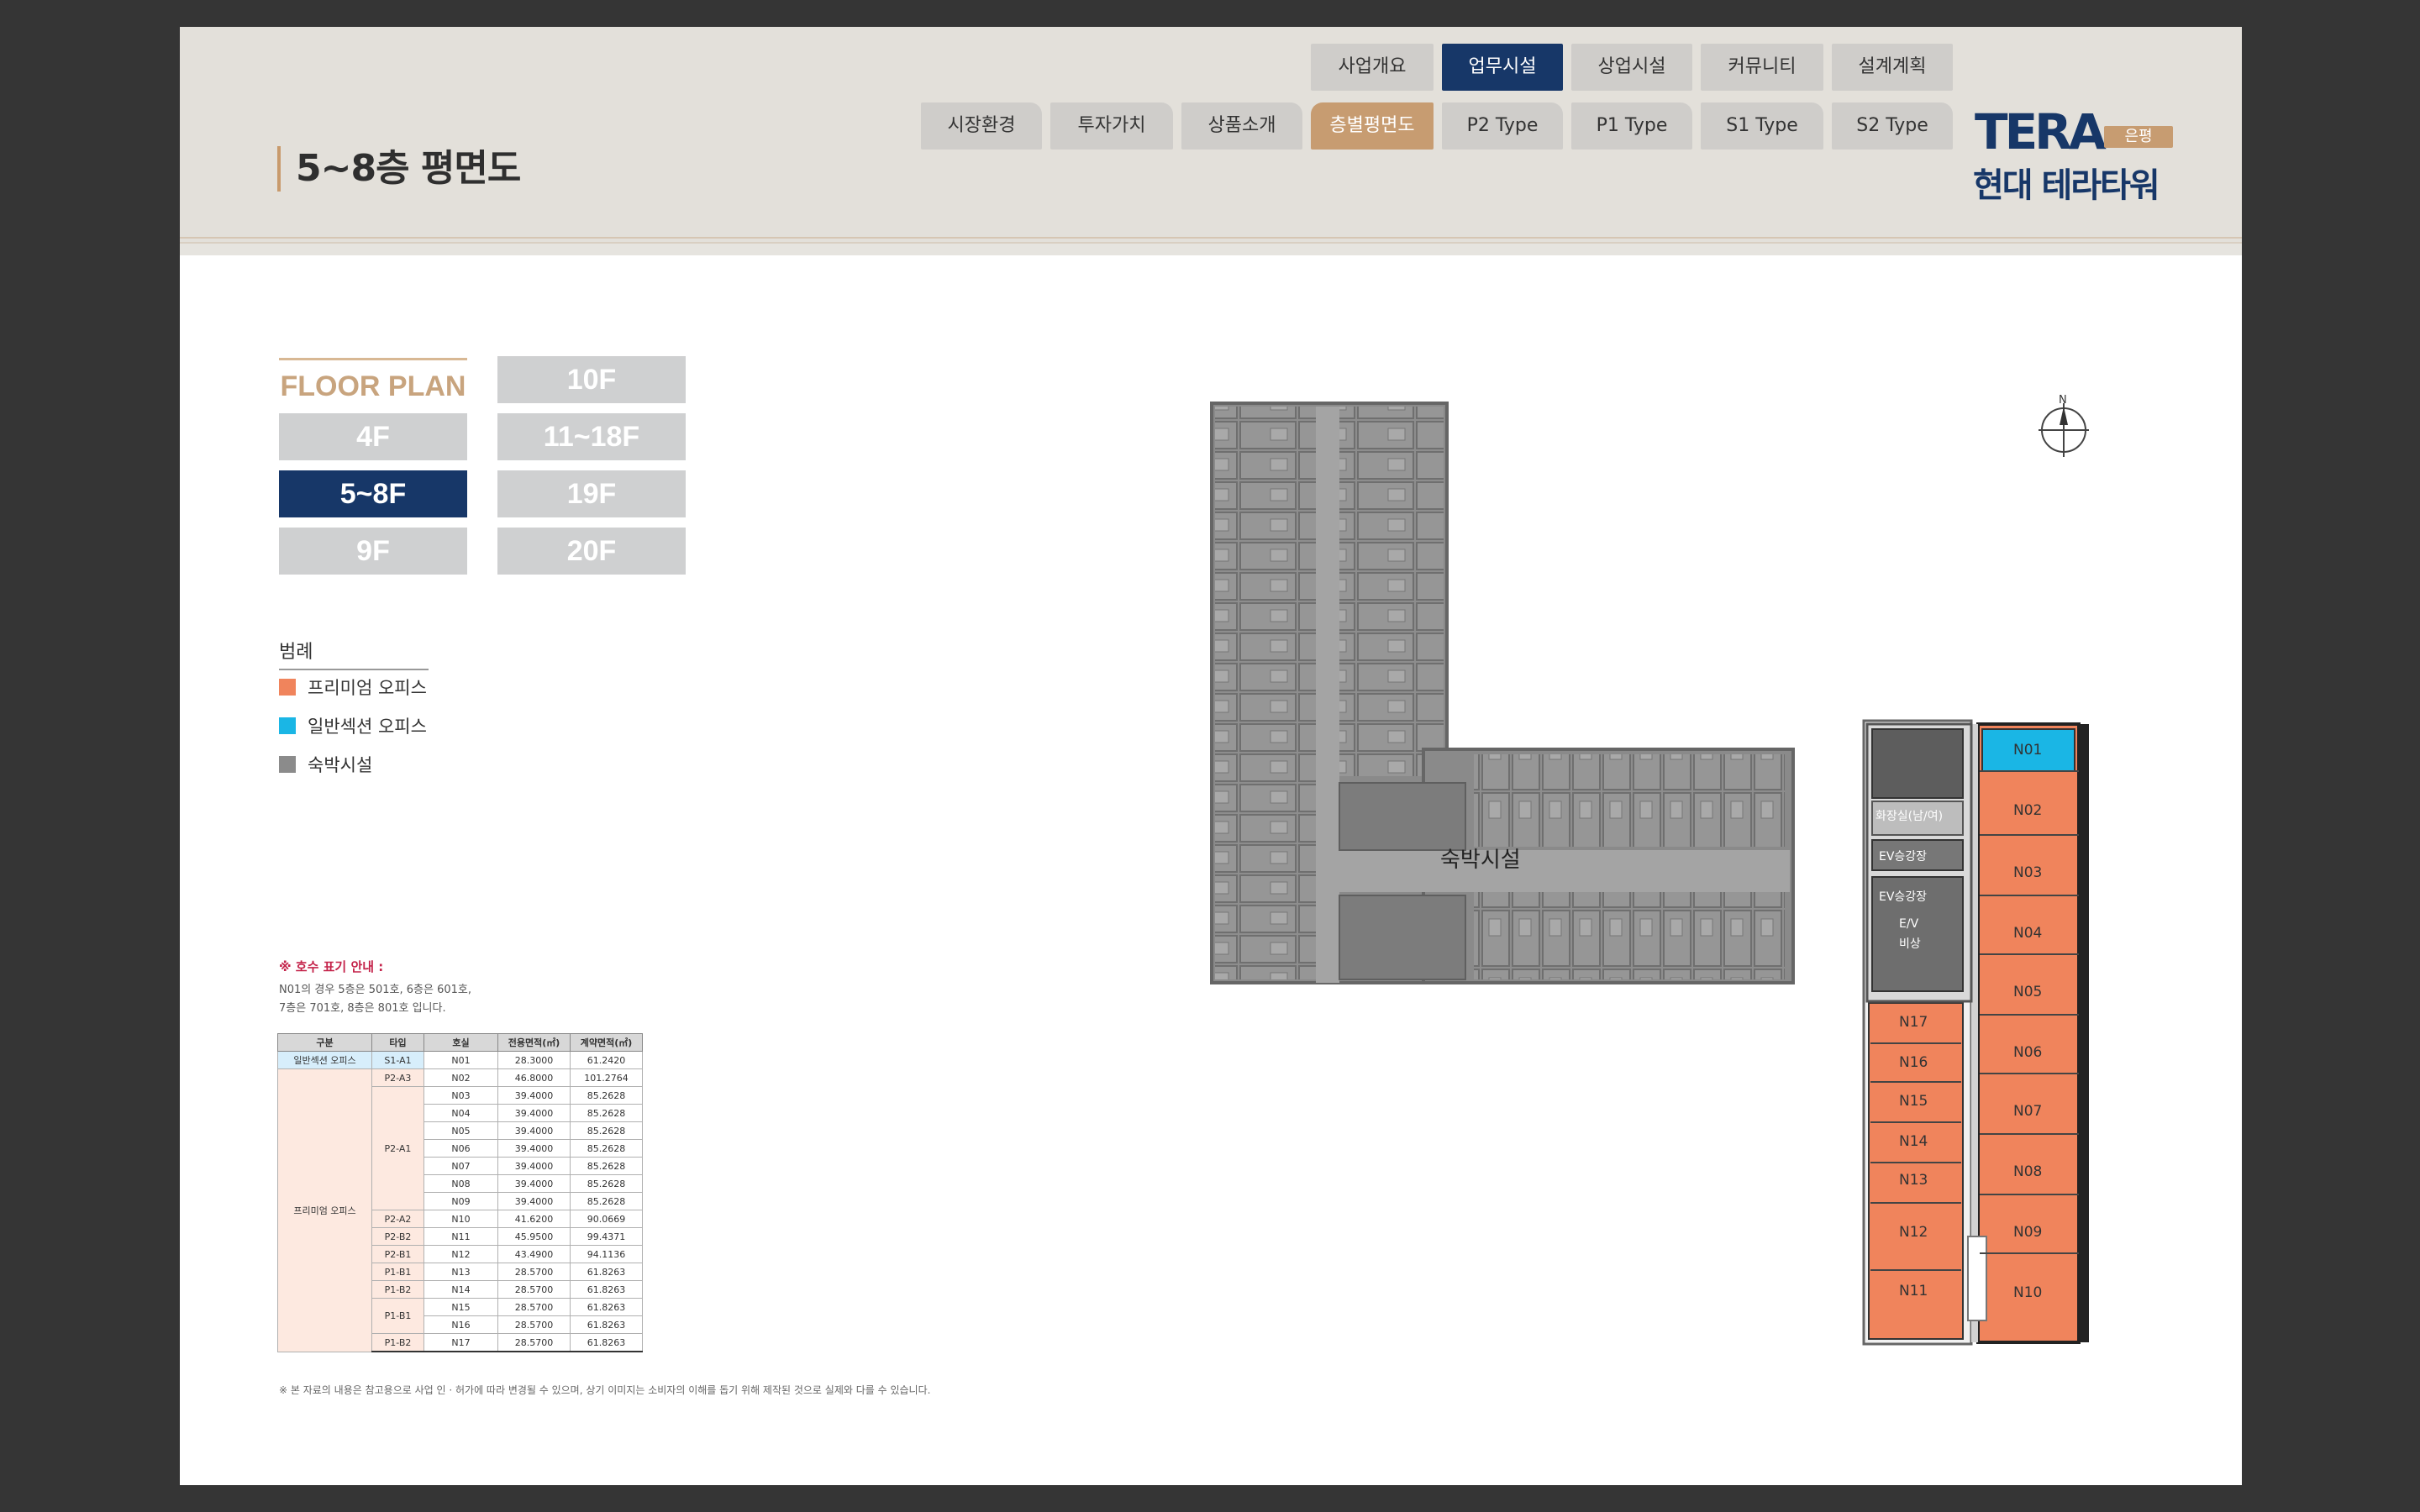 The width and height of the screenshot is (2420, 1512). Describe the element at coordinates (1914, 1101) in the screenshot. I see `unit-label: N15` at that location.